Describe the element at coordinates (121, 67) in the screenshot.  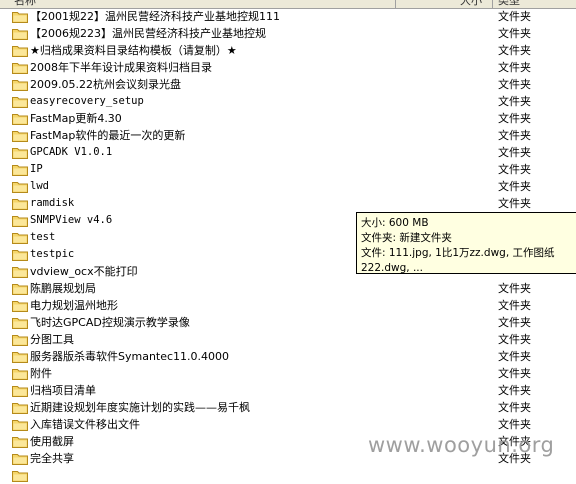
I see `file-name: 2008年下半年设计成果资料归档目录` at that location.